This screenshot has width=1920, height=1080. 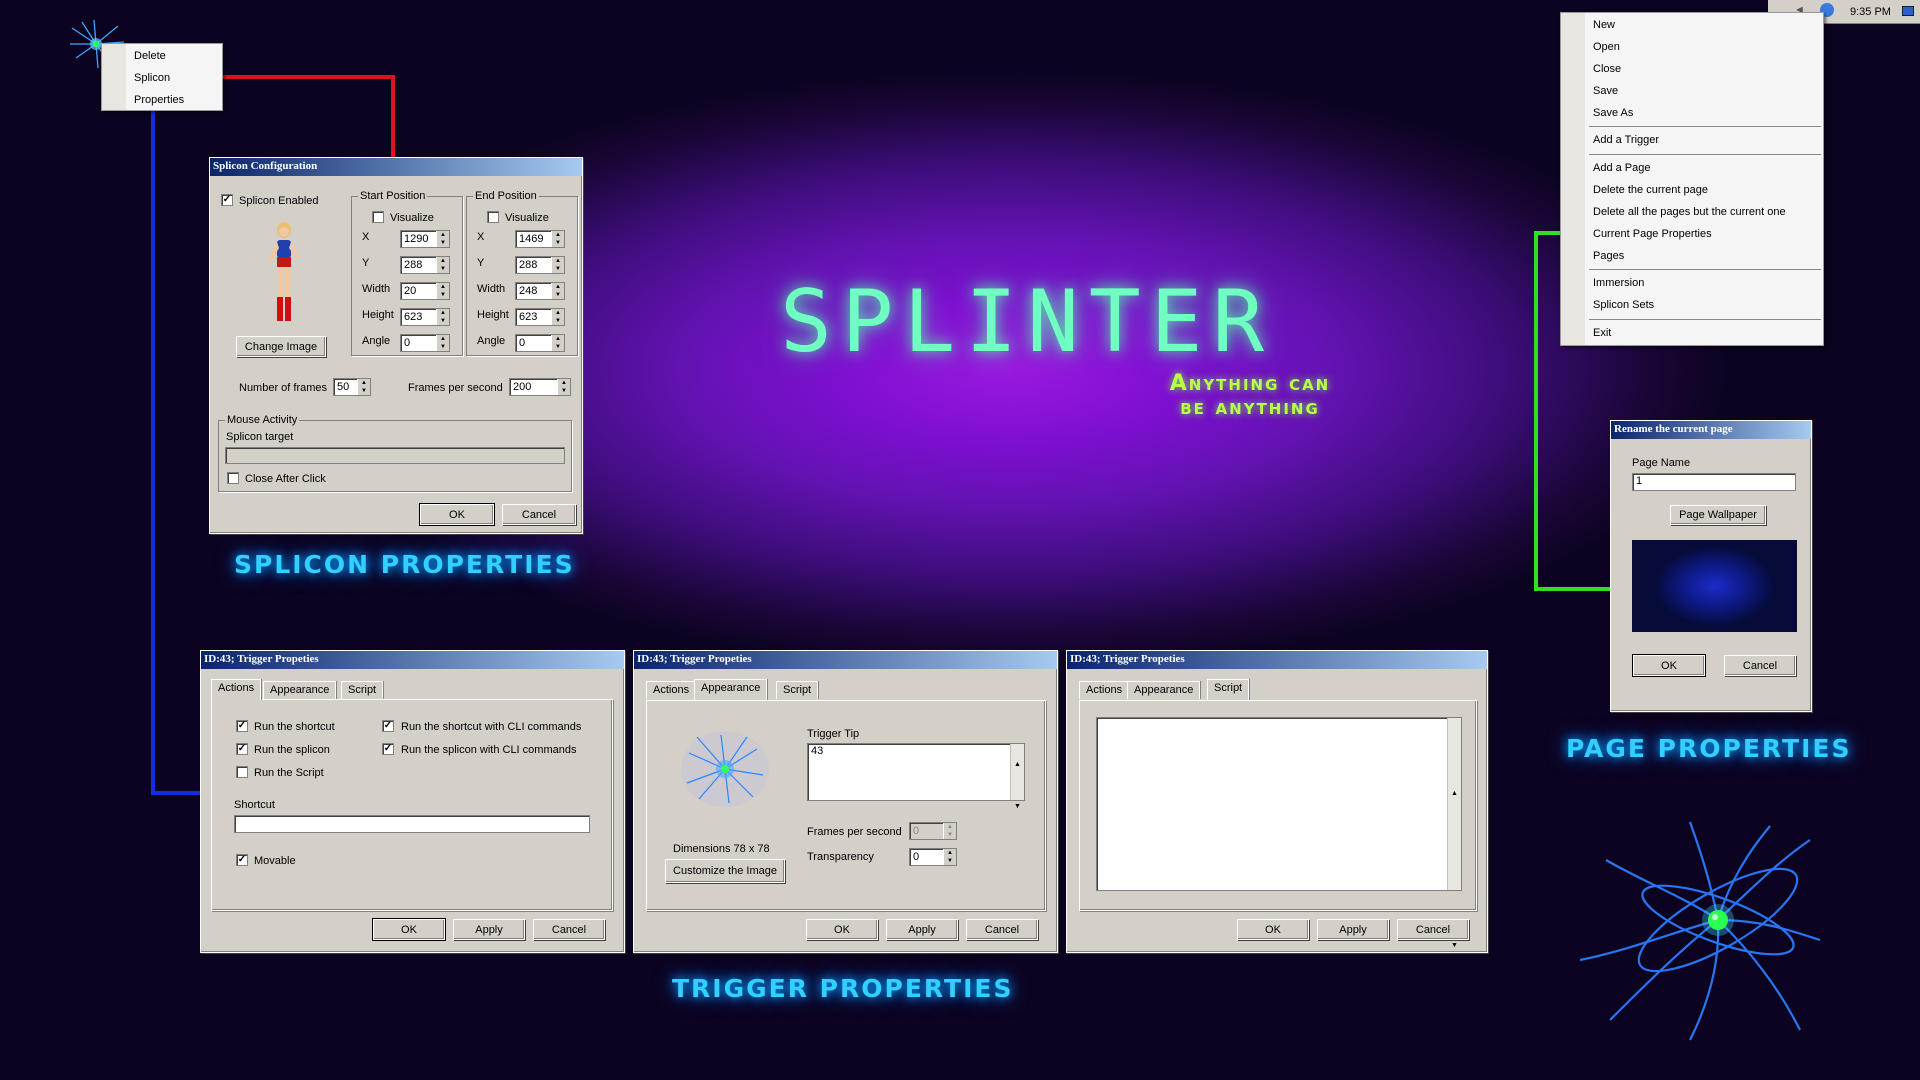 I want to click on customize-image-button: Customize the Image, so click(x=725, y=871).